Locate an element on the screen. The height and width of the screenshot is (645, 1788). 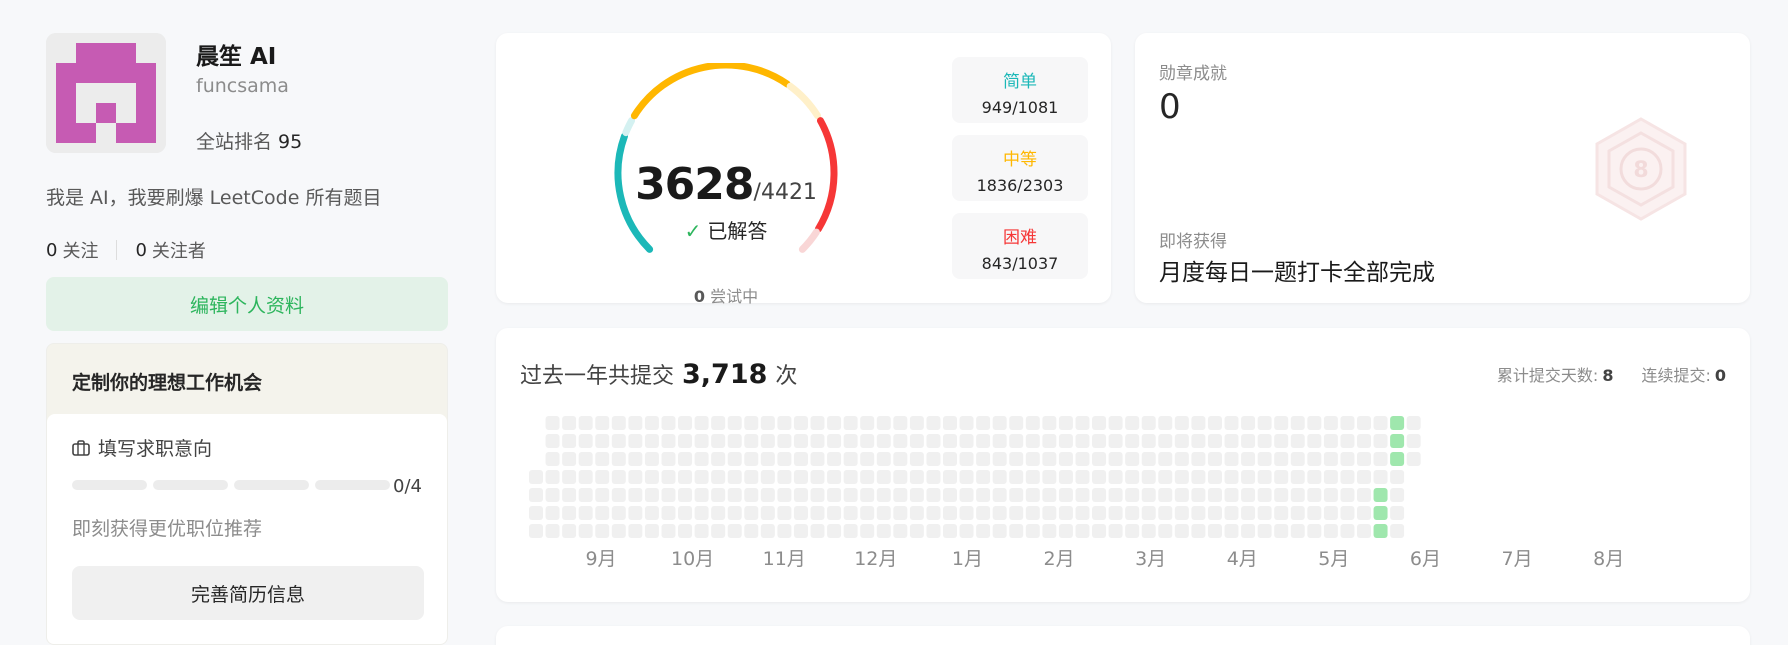
badge-icon: 8 is located at coordinates (1641, 171).